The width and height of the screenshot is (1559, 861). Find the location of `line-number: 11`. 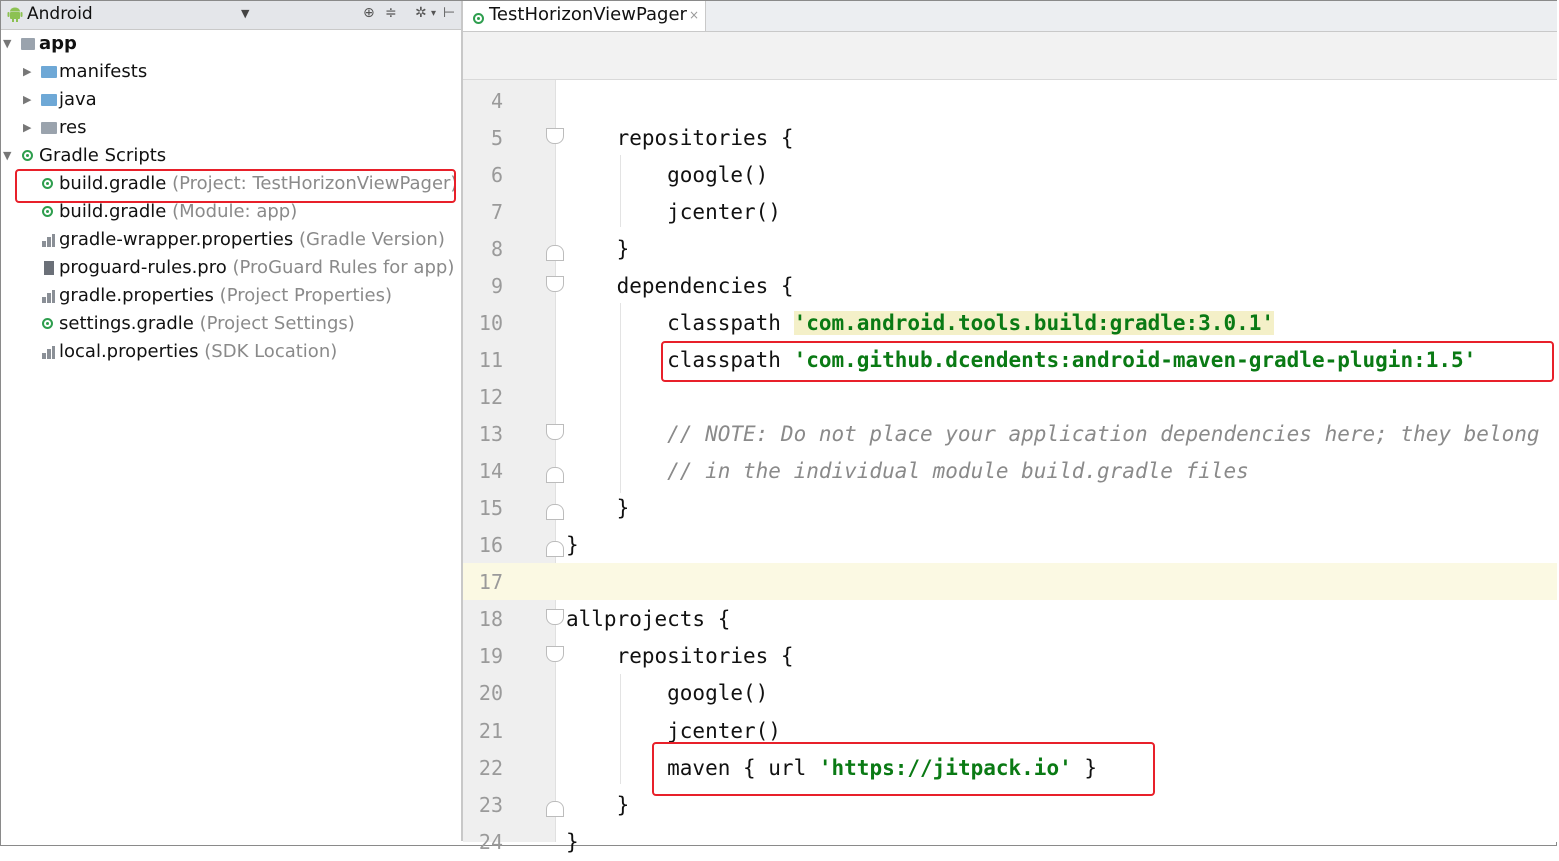

line-number: 11 is located at coordinates (490, 360).